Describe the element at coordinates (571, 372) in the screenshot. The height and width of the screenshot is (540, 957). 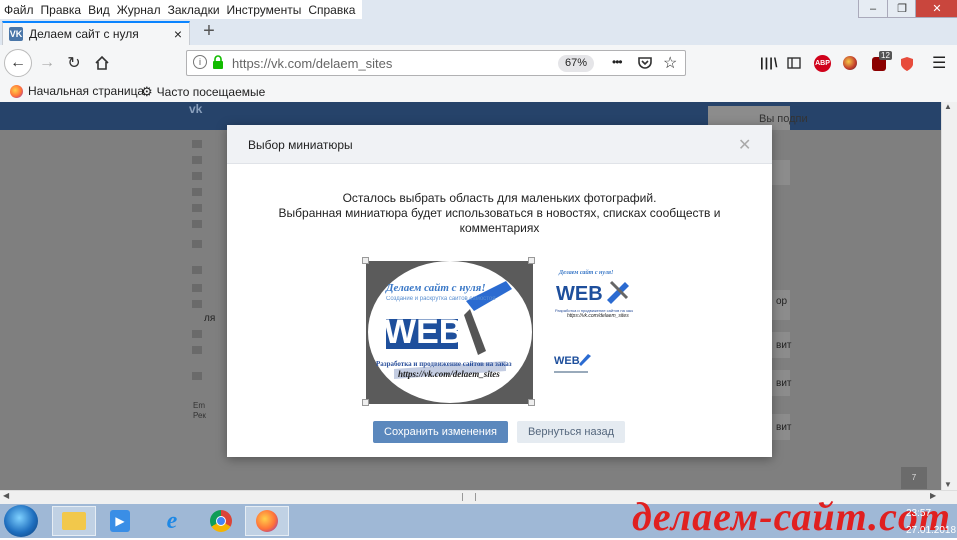
I see `small-preview-line` at that location.